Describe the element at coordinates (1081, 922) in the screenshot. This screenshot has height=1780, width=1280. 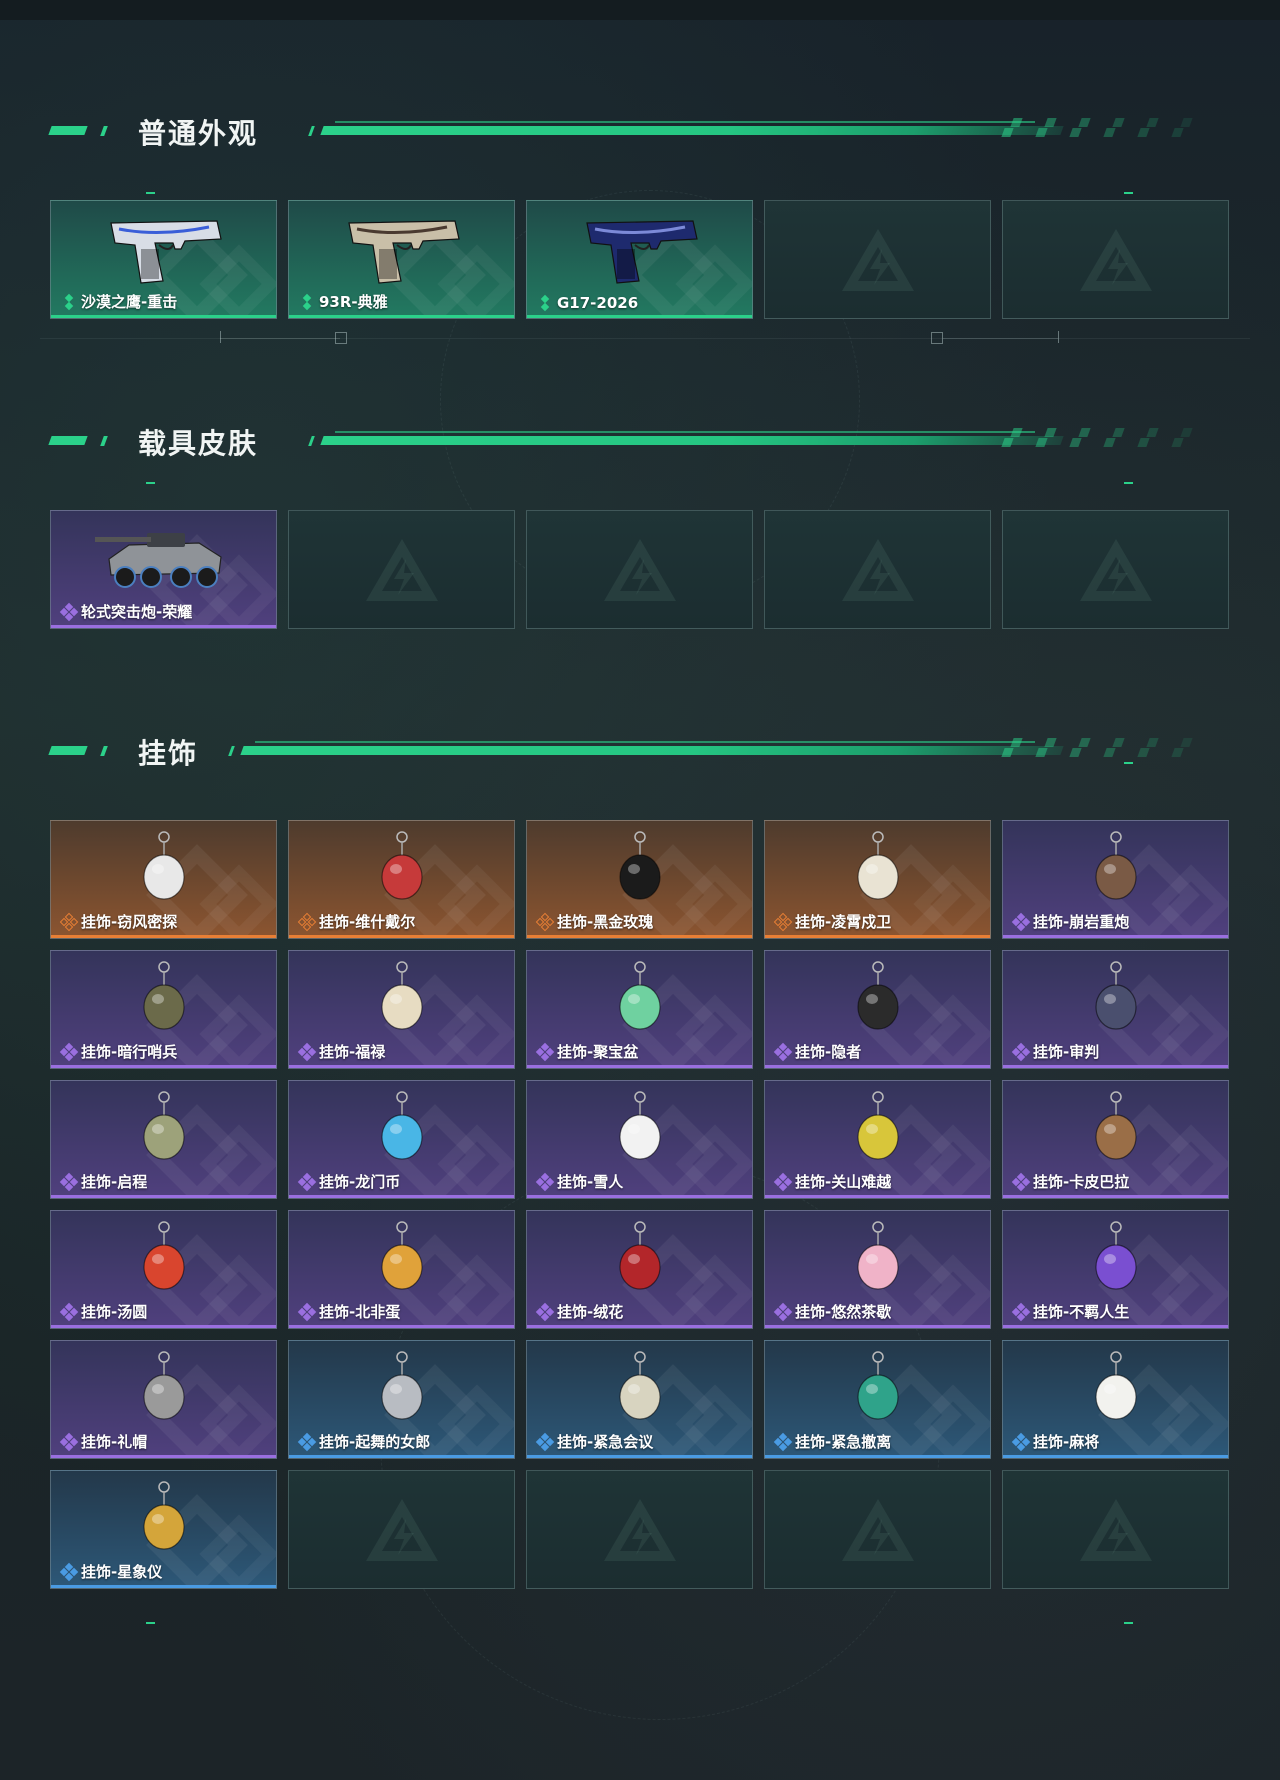
I see `item-name: 挂饰-崩岩重炮` at that location.